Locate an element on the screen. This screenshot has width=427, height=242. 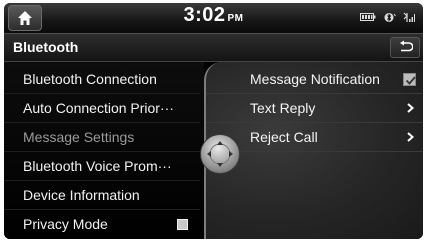
menu-item-bluetooth-connection: Bluetooth Connection is located at coordinates (102, 79).